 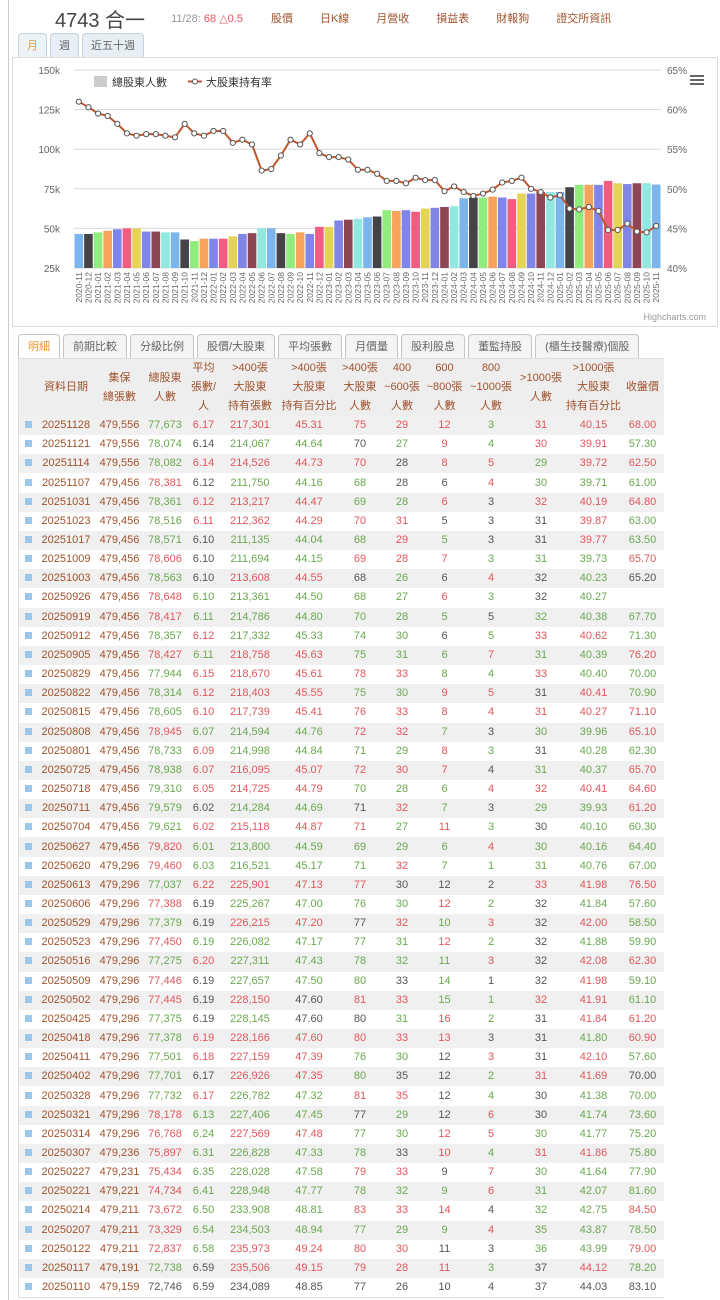 I want to click on cell-c800-1000: 1, so click(x=491, y=981).